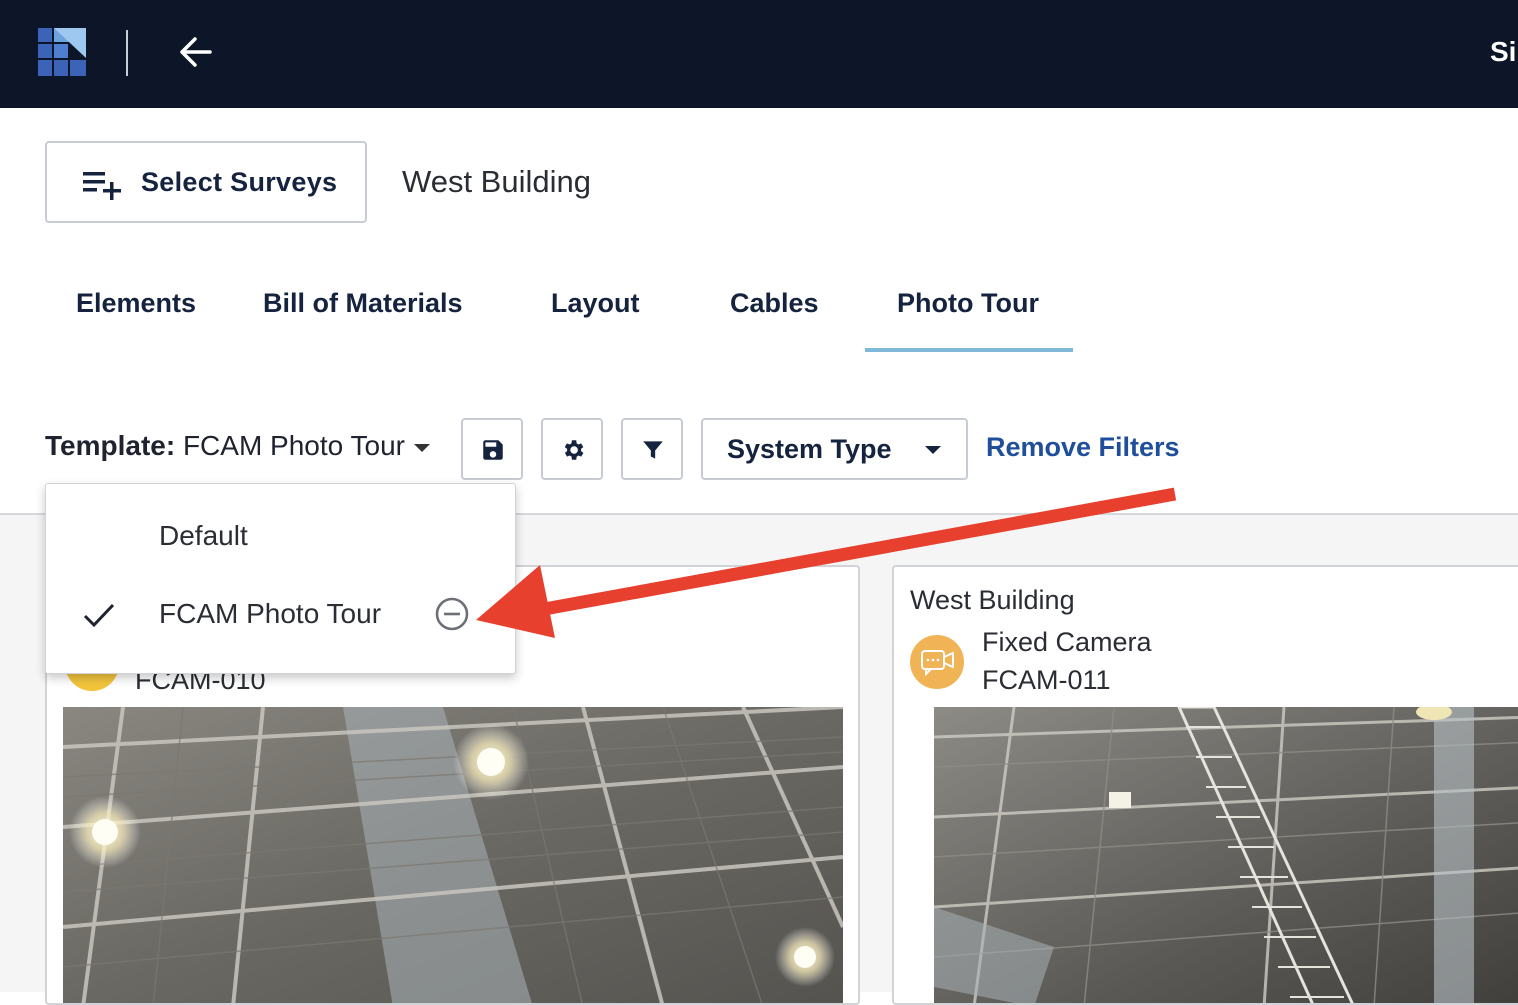 The height and width of the screenshot is (1005, 1518). What do you see at coordinates (127, 53) in the screenshot?
I see `header-divider` at bounding box center [127, 53].